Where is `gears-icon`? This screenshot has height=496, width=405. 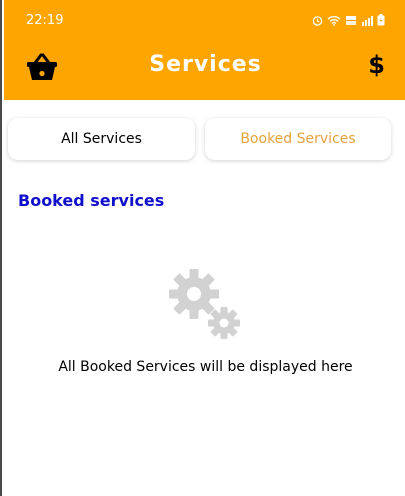 gears-icon is located at coordinates (204, 304).